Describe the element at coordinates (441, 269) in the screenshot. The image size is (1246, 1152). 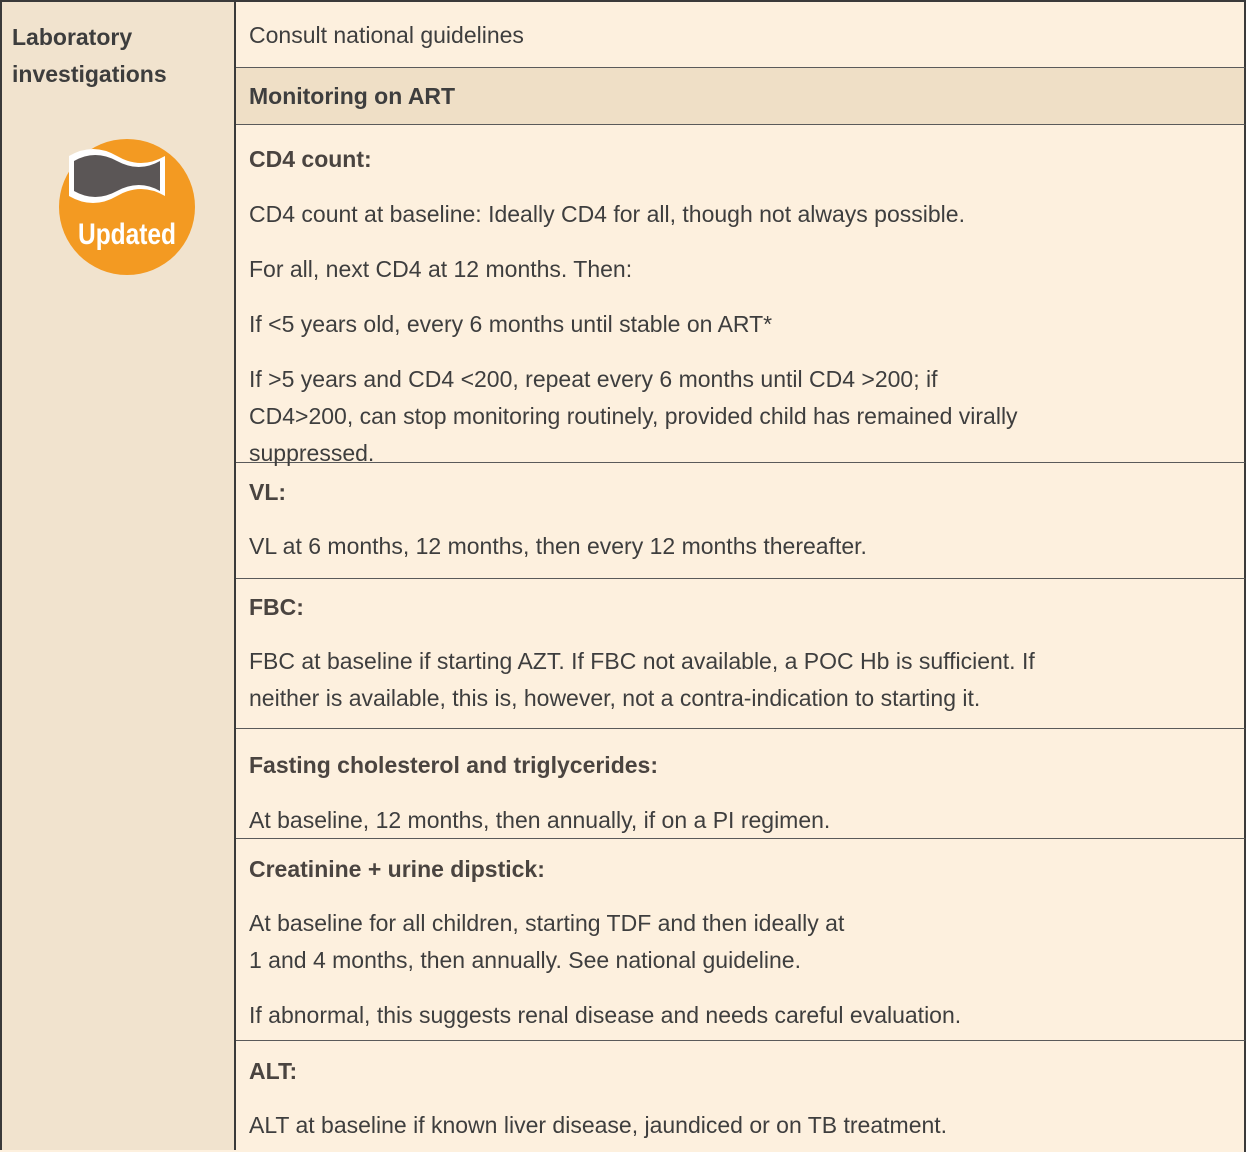
I see `cd4-line-2: For all, next CD4 at 12 months. Then:` at that location.